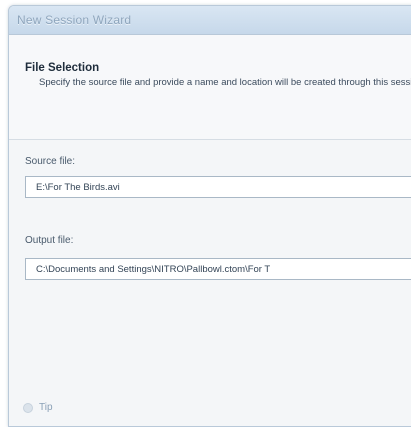 This screenshot has width=411, height=427. I want to click on source-file-label: Source file:, so click(50, 161).